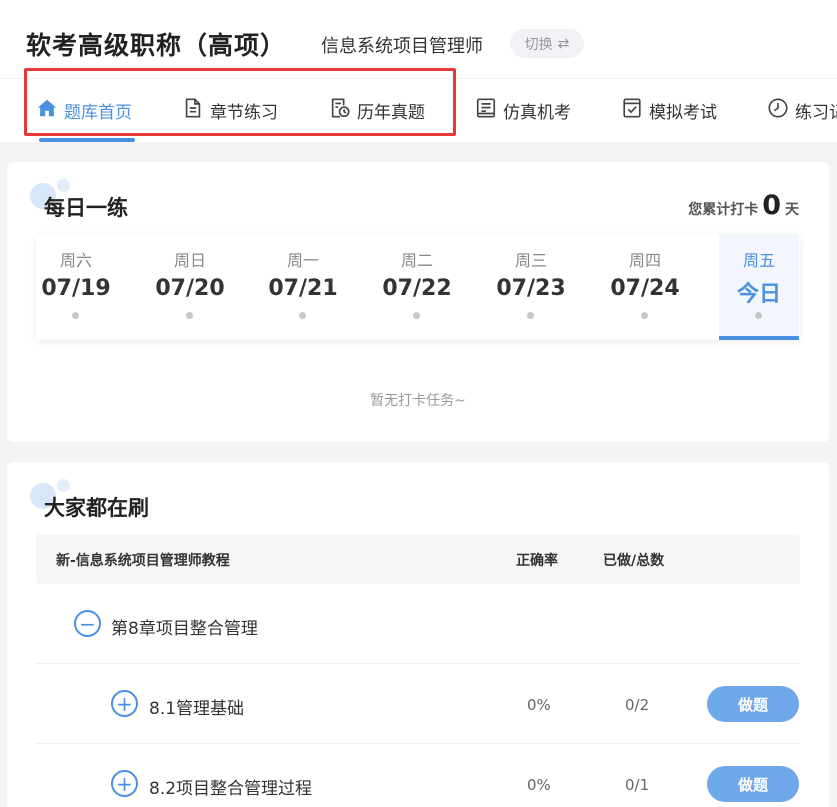  What do you see at coordinates (723, 210) in the screenshot?
I see `streak-prefix: 您累计打卡` at bounding box center [723, 210].